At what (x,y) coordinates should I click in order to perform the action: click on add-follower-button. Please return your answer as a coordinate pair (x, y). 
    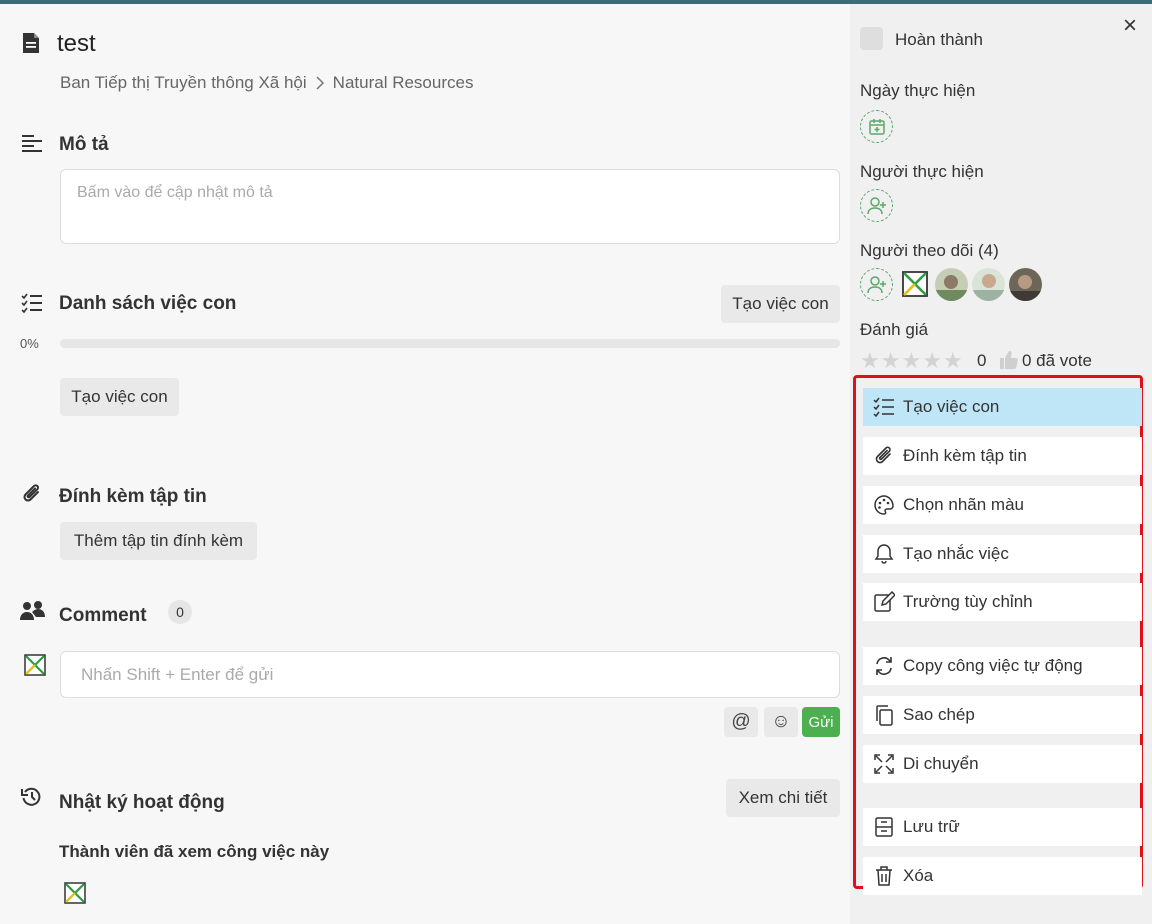
    Looking at the image, I should click on (876, 284).